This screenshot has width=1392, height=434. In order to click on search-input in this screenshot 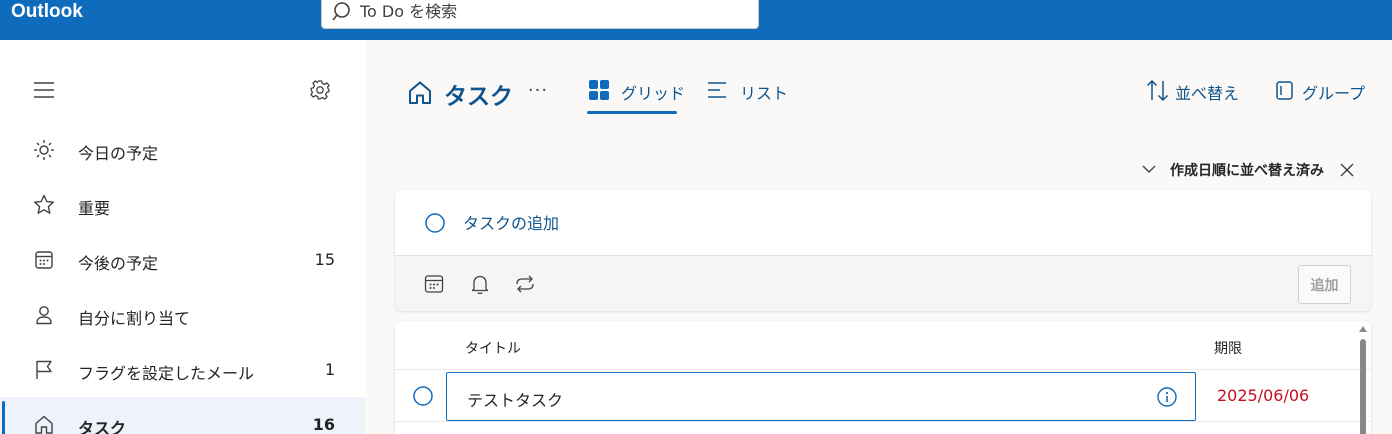, I will do `click(550, 12)`.